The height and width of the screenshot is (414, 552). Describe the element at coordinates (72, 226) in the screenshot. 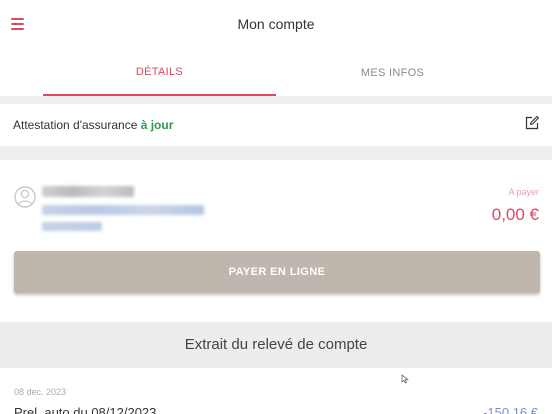

I see `redacted-account-address-line2` at that location.